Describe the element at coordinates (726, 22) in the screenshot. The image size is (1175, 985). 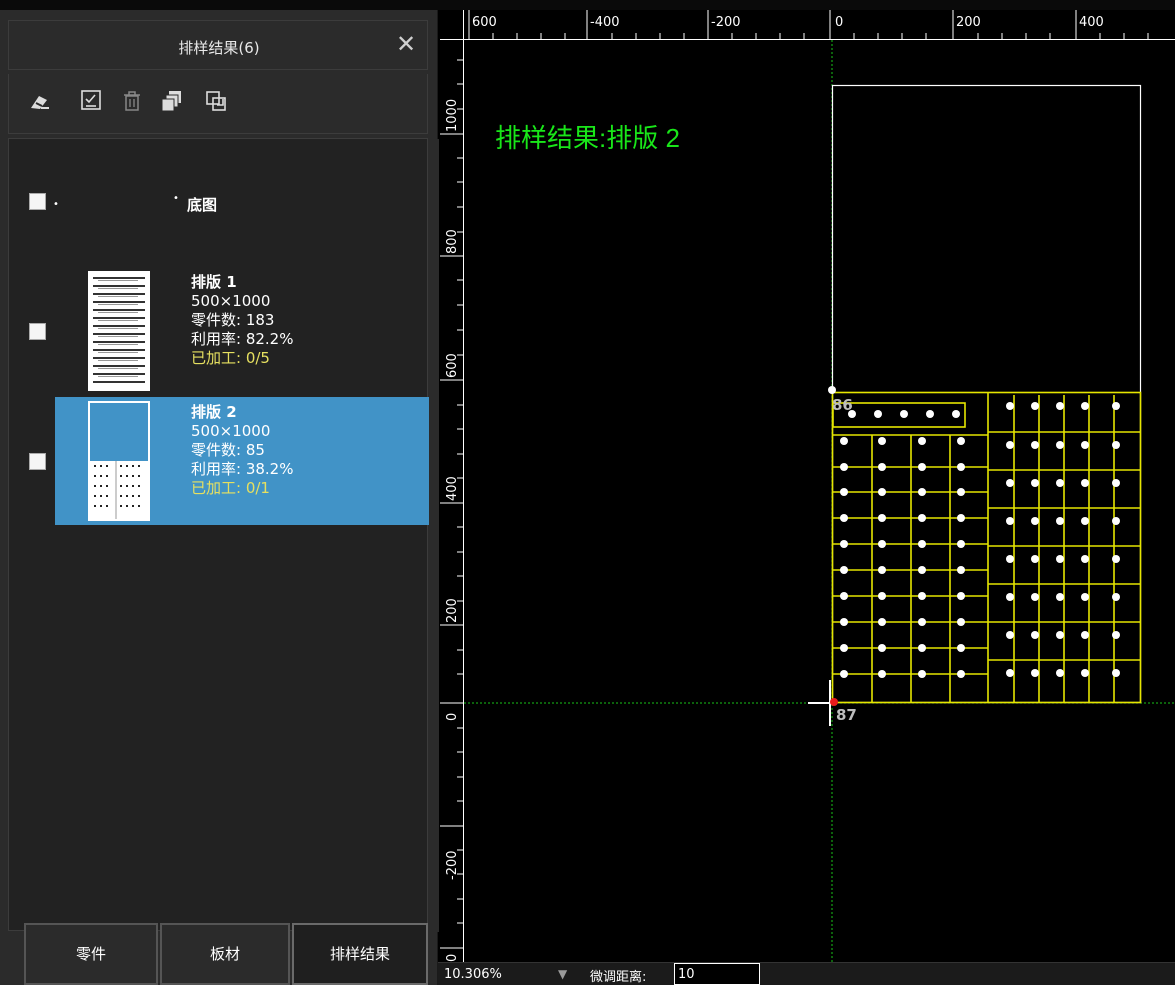
I see `ruler-top-label: -200` at that location.